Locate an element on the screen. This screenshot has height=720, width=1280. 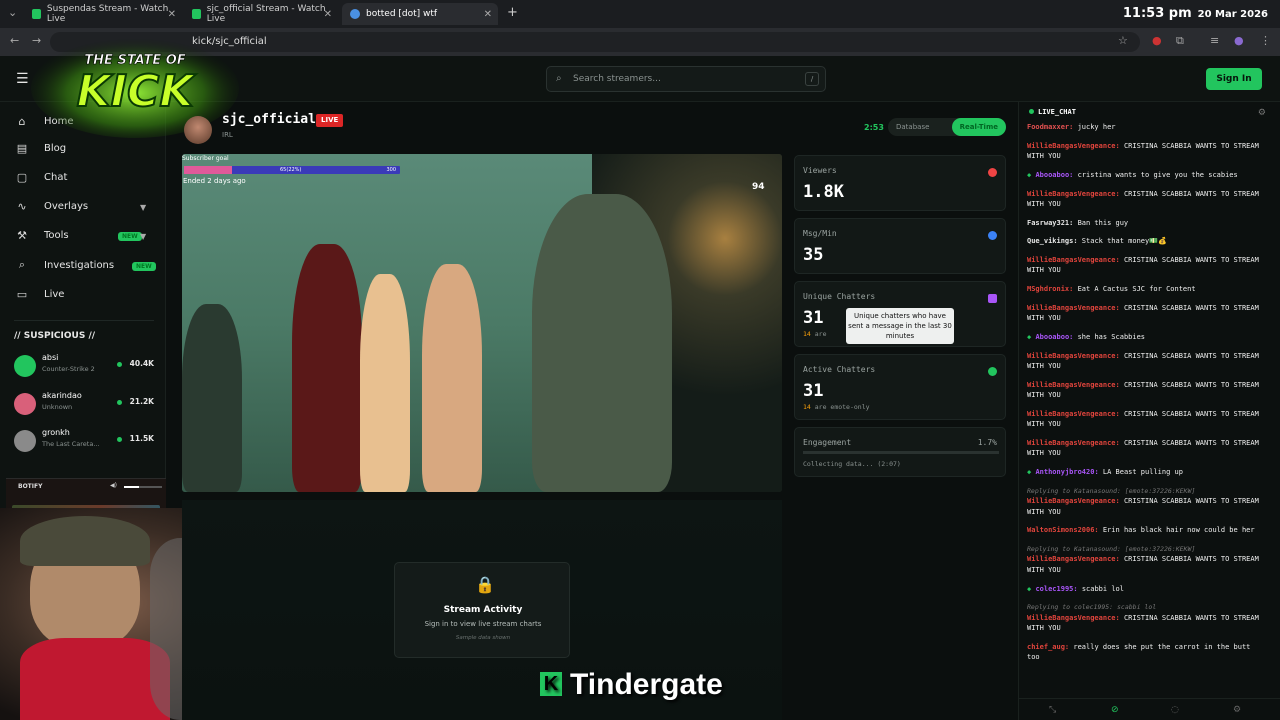
viewer-count: 21.2K is located at coordinates (141, 401).